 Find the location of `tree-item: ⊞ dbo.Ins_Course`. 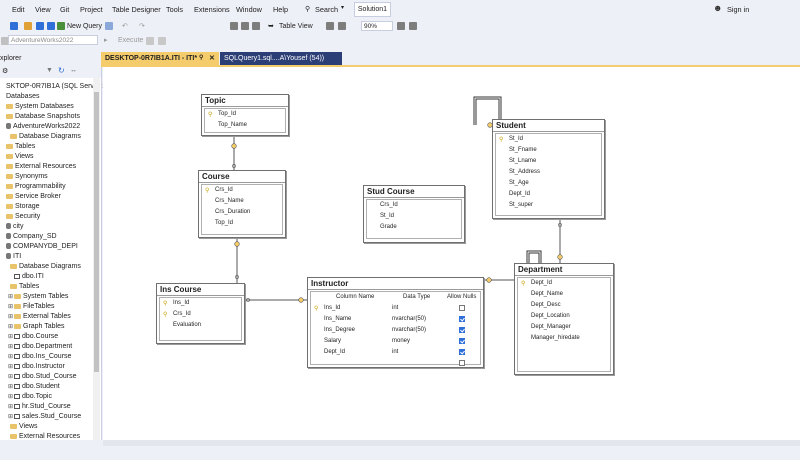

tree-item: ⊞ dbo.Ins_Course is located at coordinates (39, 357).